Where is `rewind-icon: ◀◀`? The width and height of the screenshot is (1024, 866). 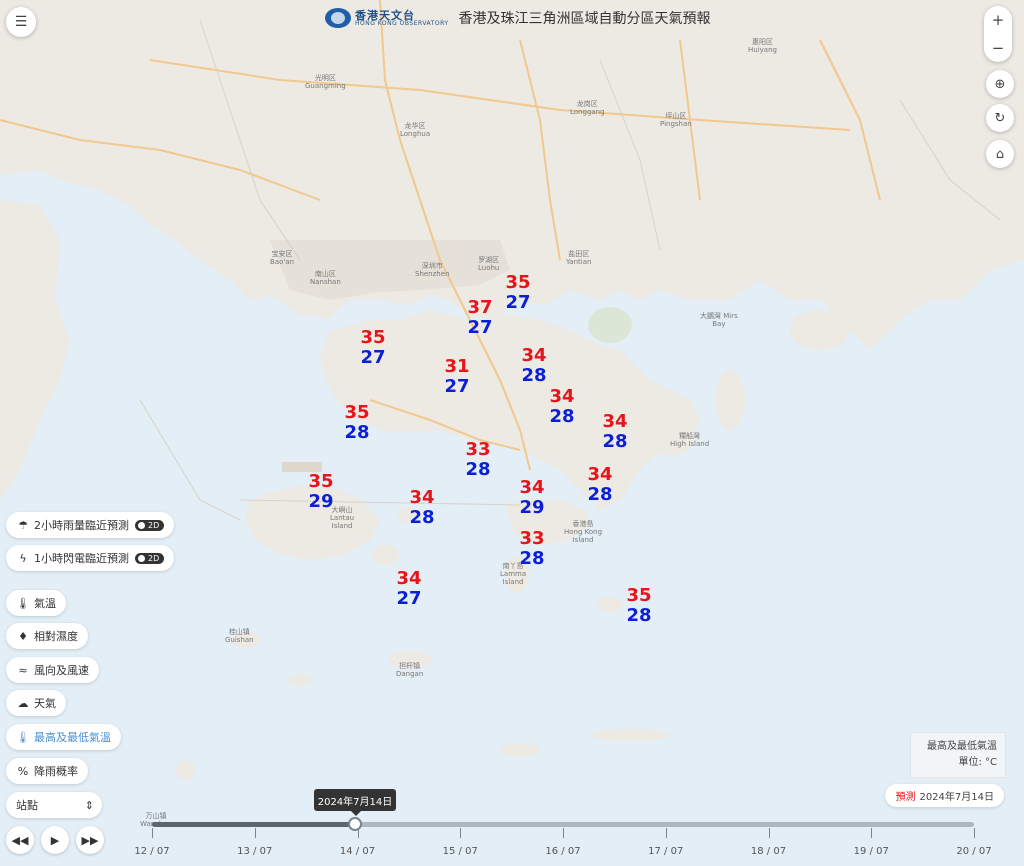 rewind-icon: ◀◀ is located at coordinates (20, 840).